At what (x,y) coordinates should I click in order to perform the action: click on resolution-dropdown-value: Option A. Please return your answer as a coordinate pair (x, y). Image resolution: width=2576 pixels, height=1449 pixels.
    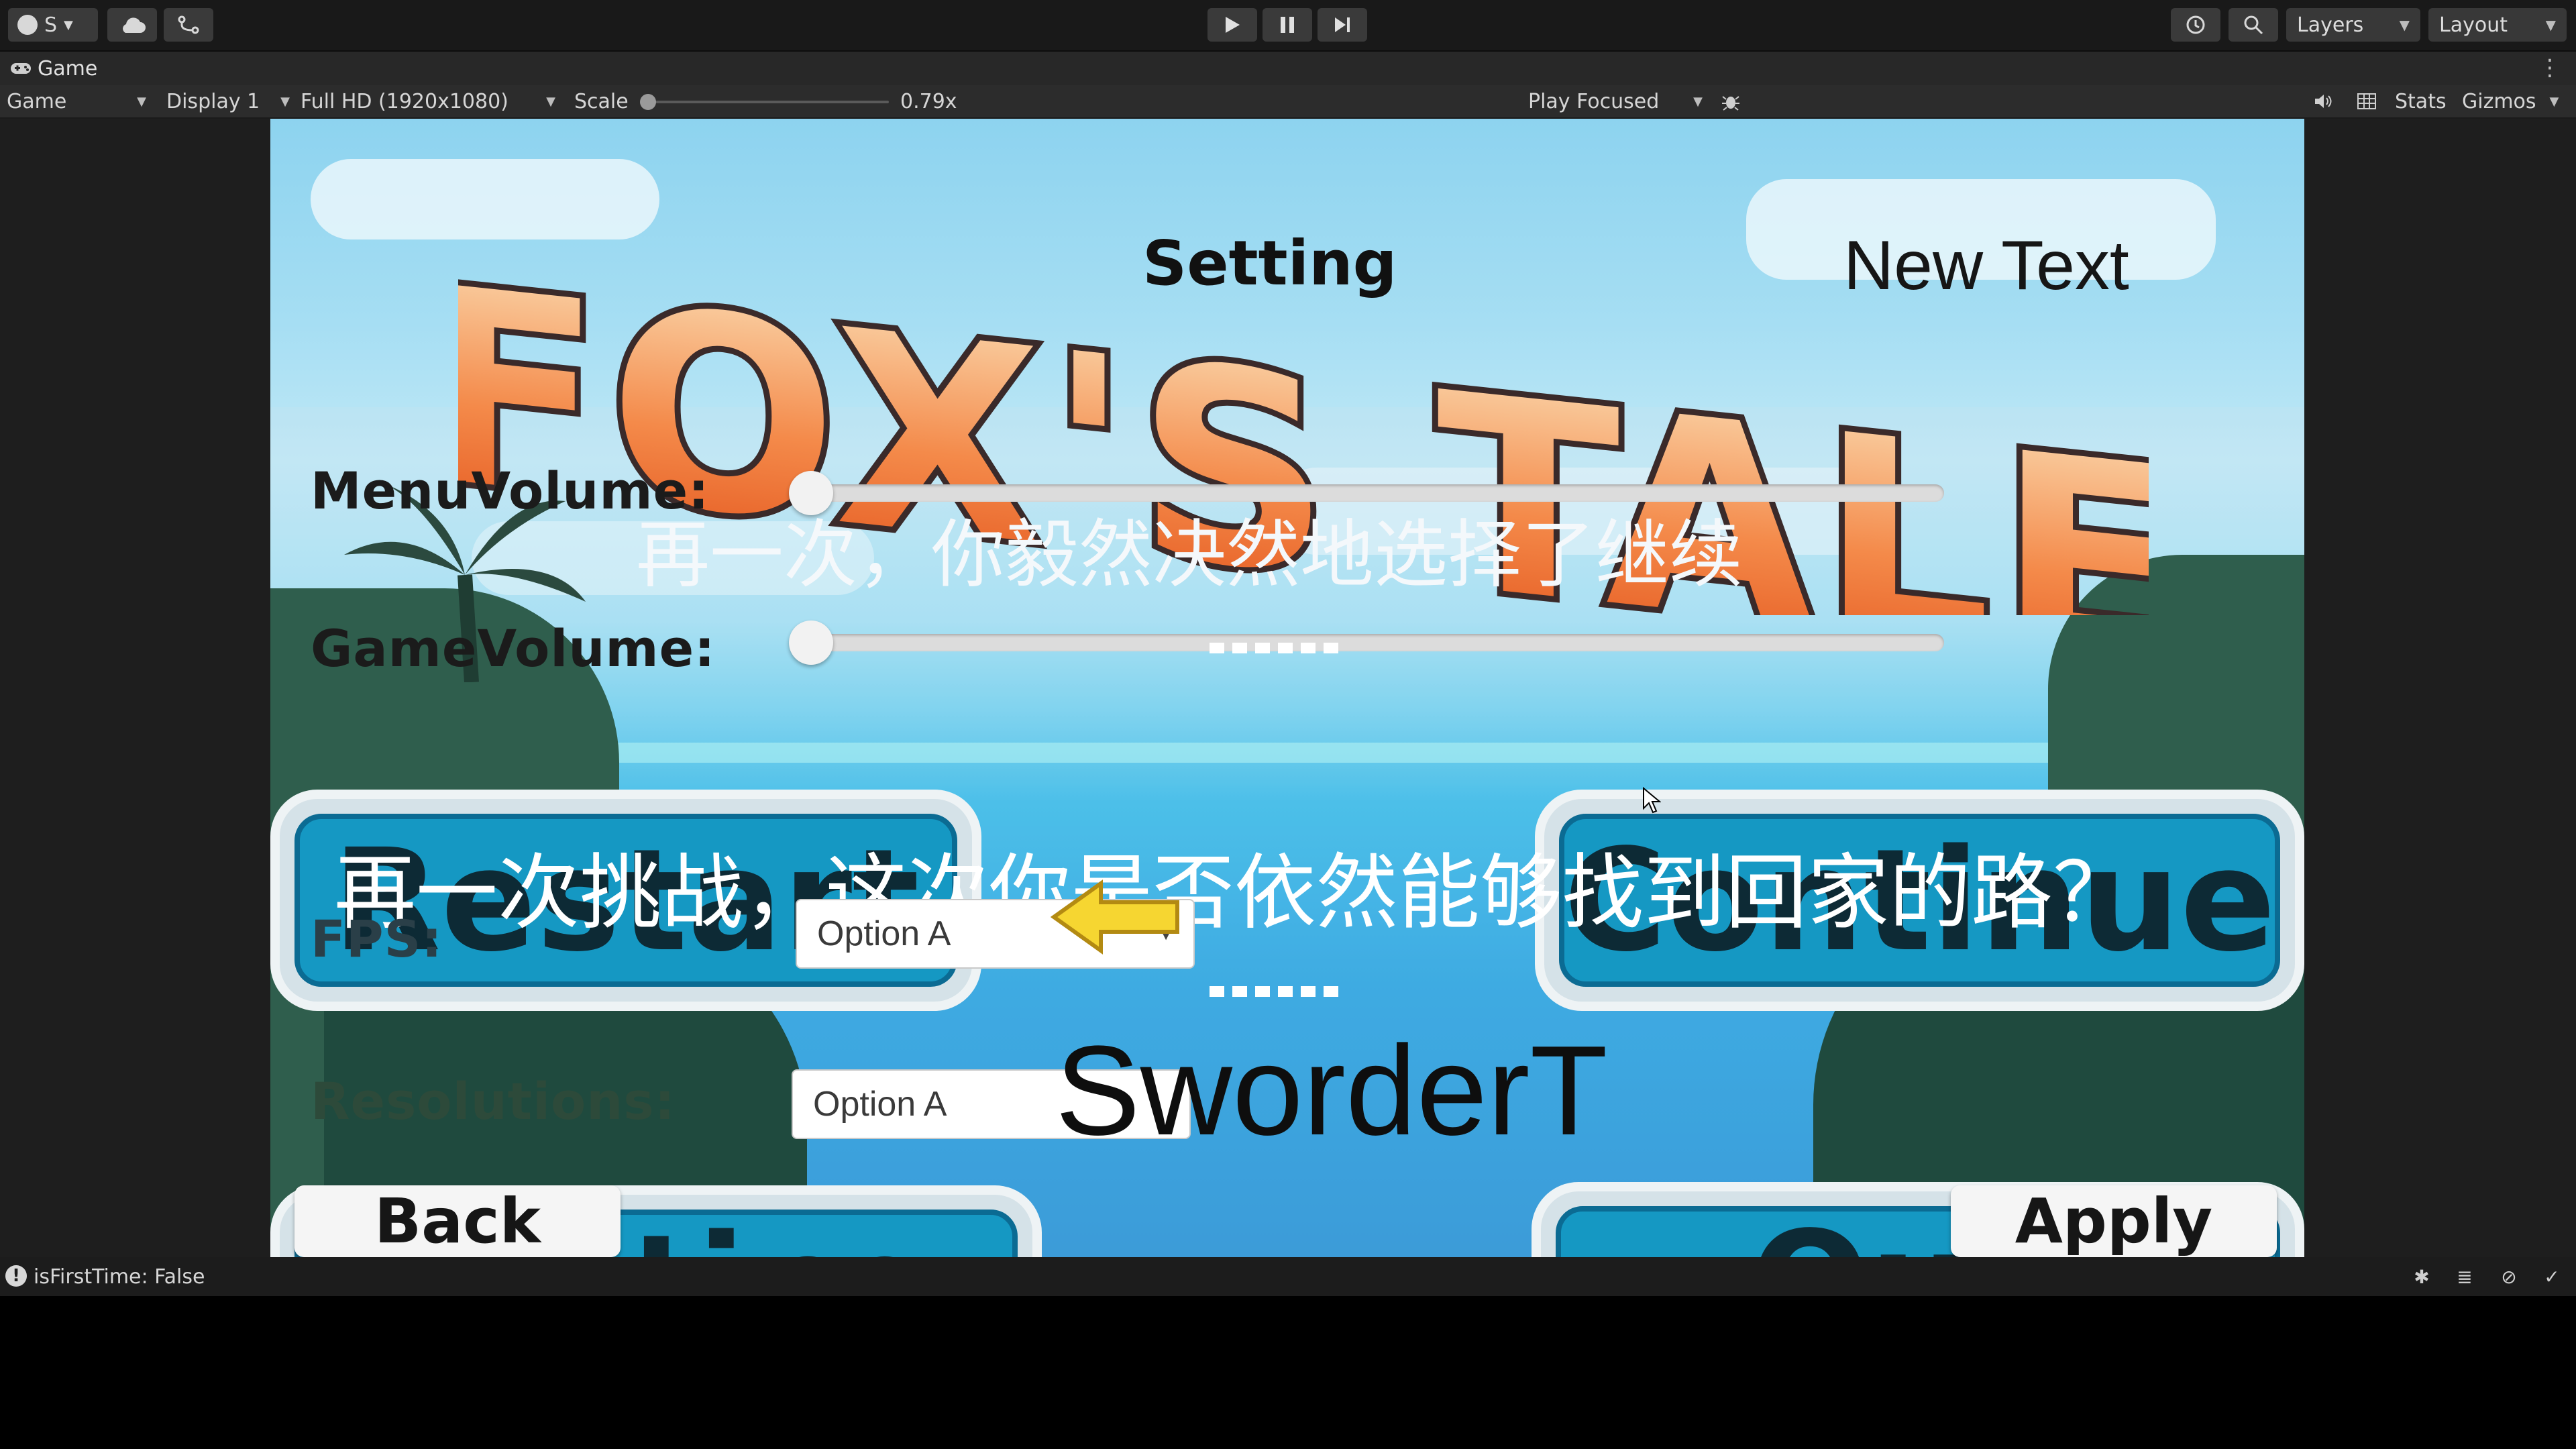
    Looking at the image, I should click on (880, 1104).